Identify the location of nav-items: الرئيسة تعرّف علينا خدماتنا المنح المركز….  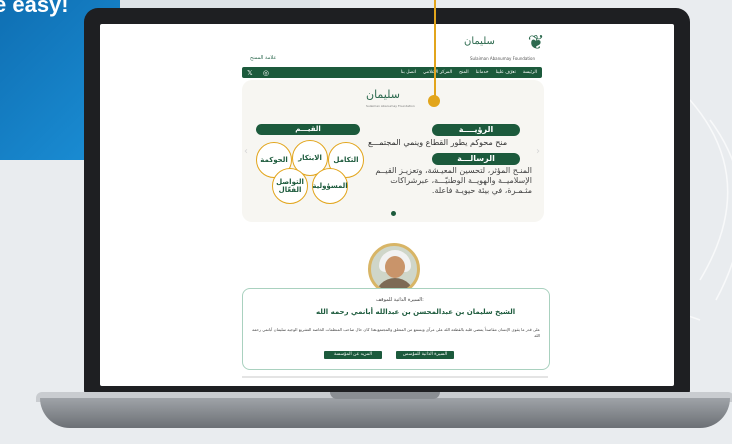
(469, 72).